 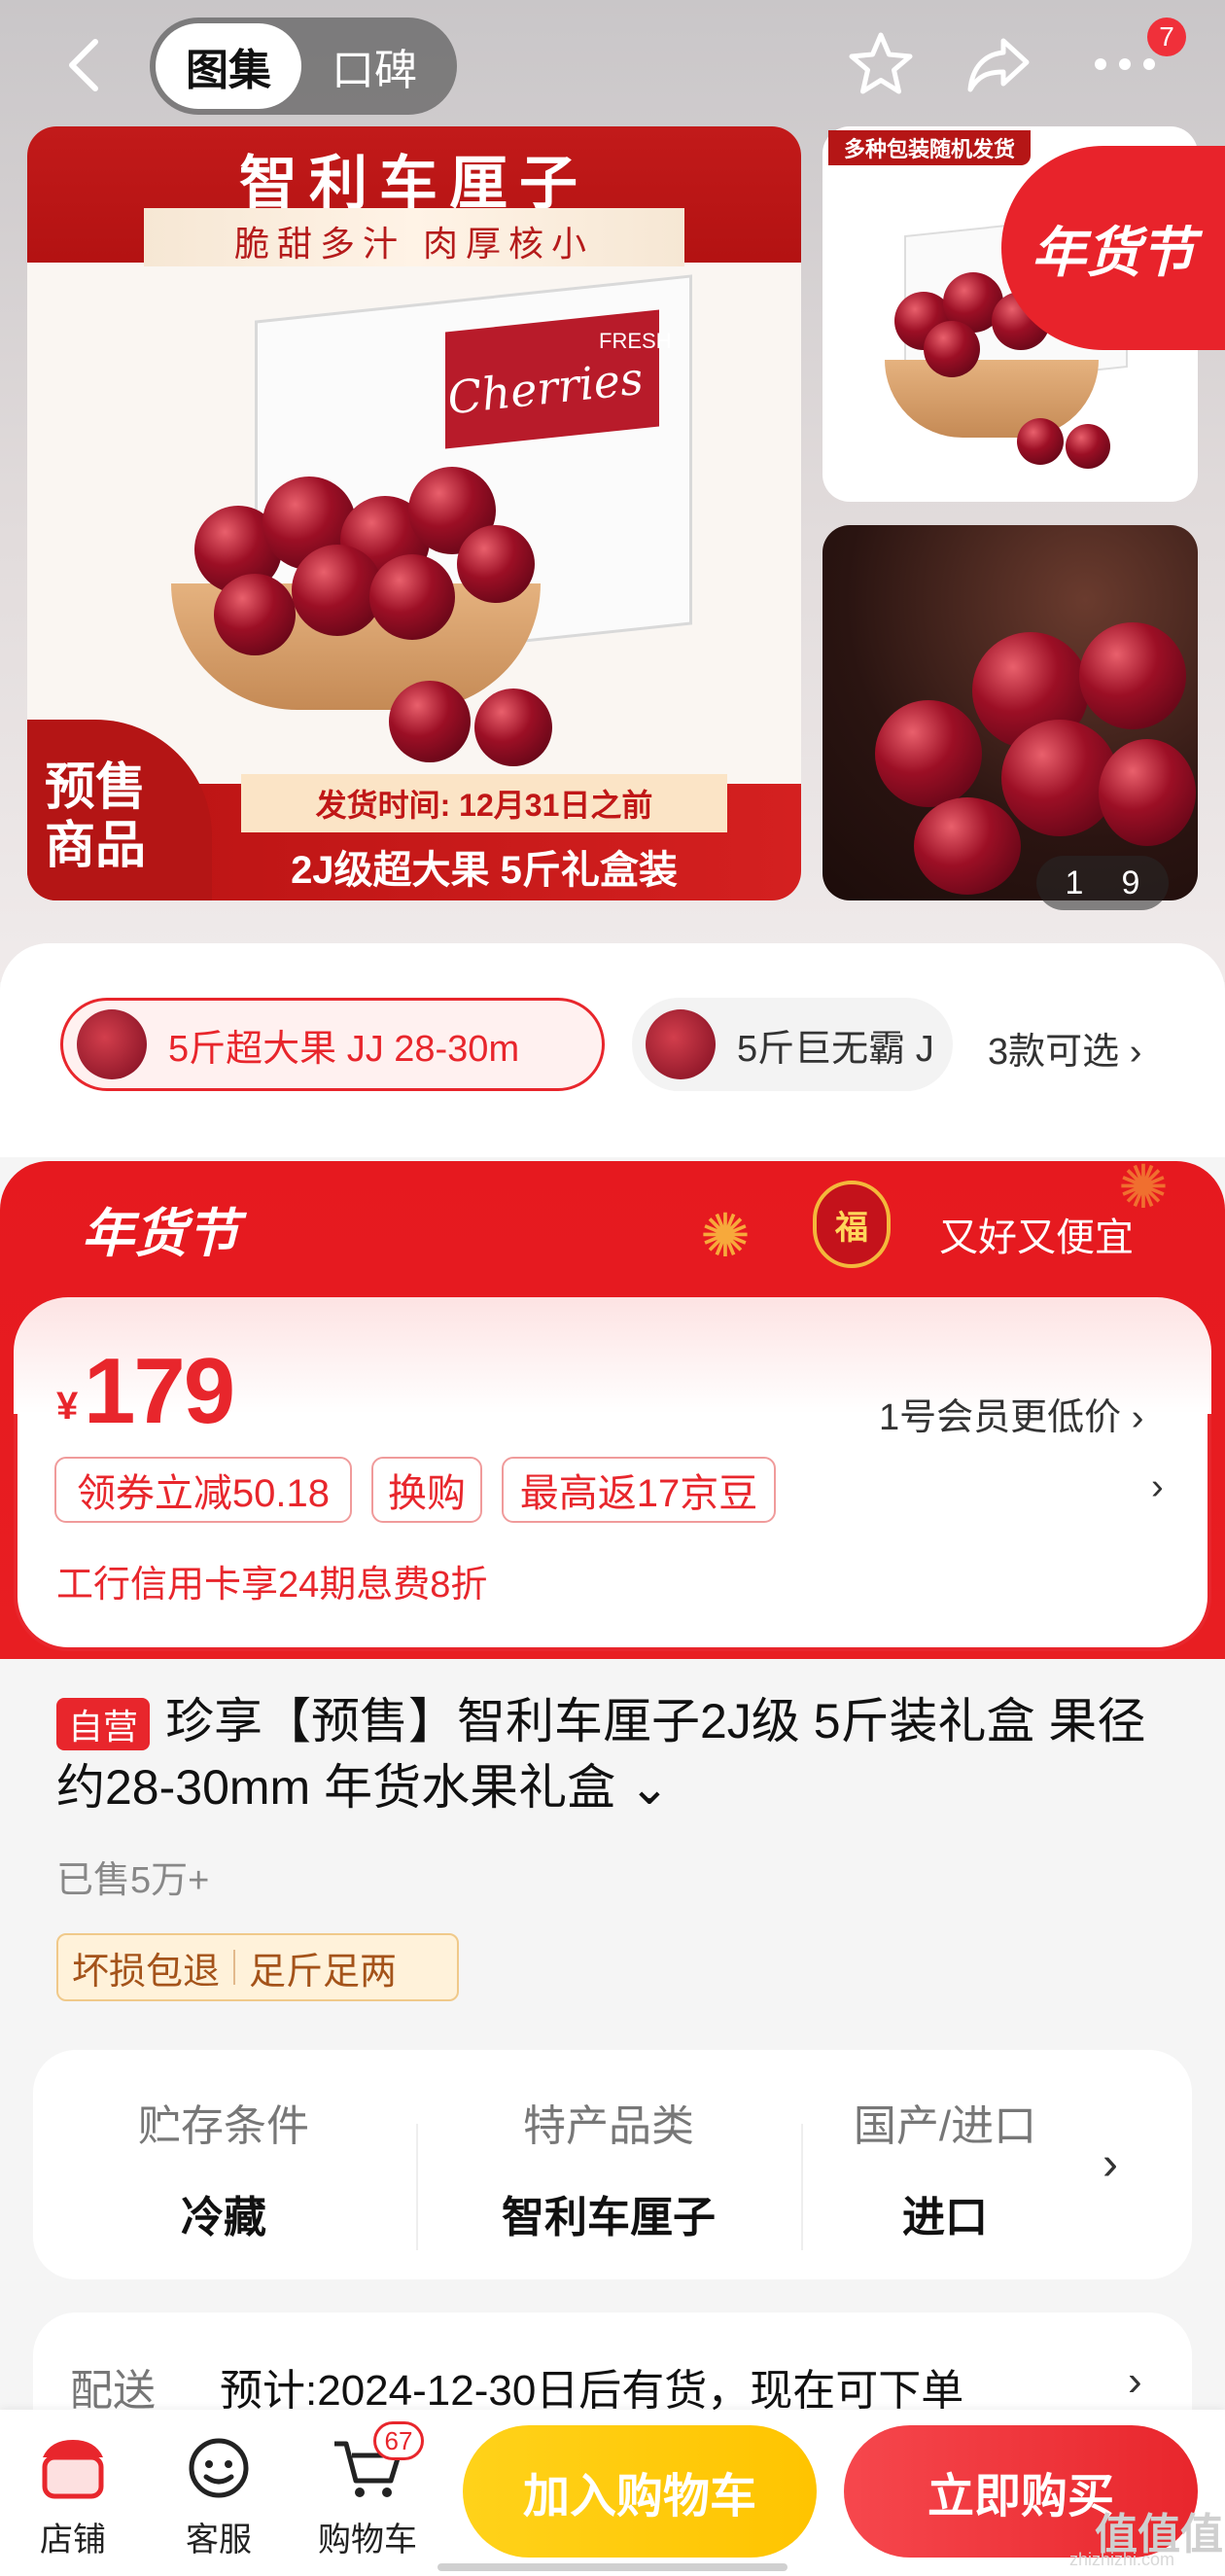 I want to click on bank-offer: 工行信用卡享24期息费8折, so click(x=271, y=1581).